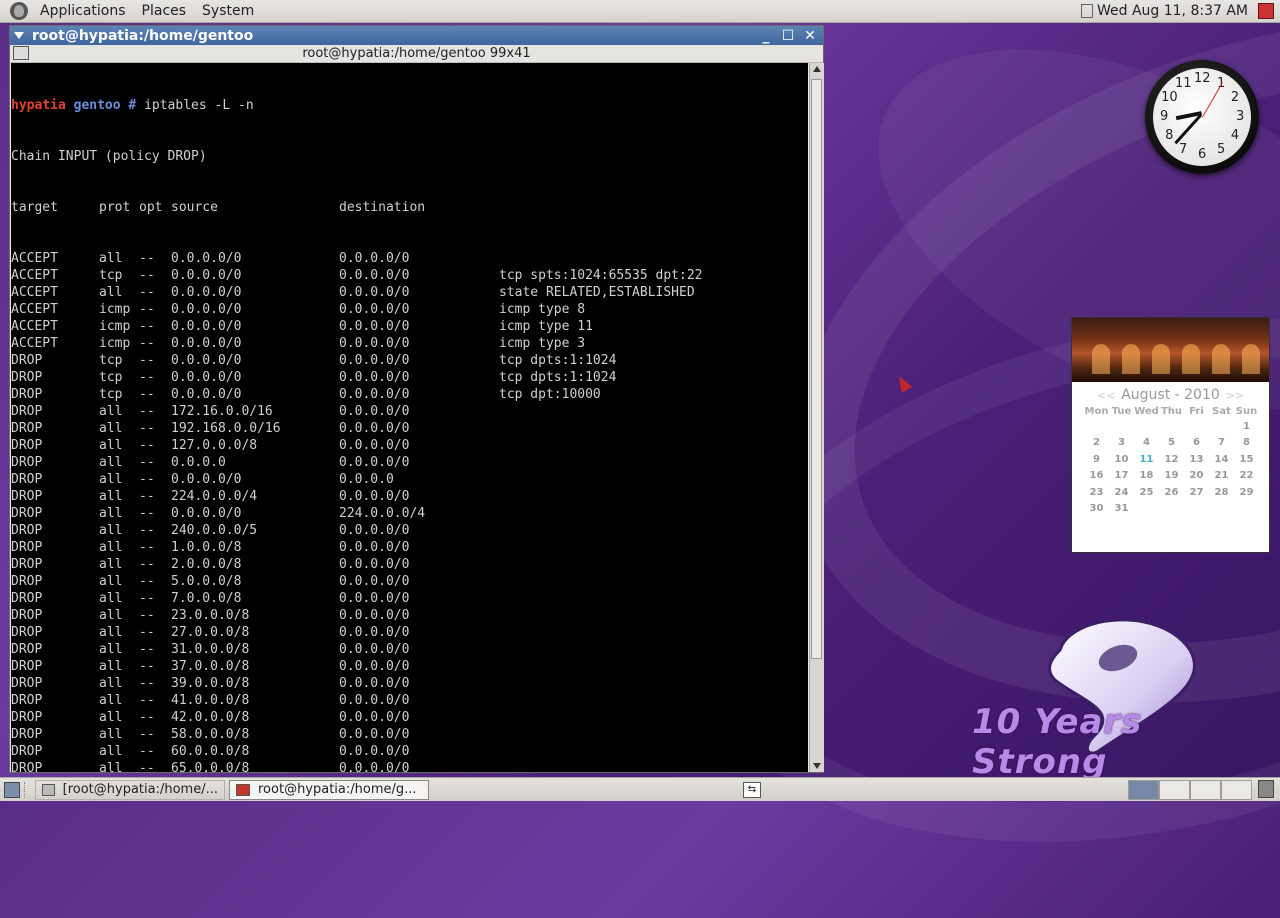  I want to click on rule-row: DROP all -- 41.0.0.0/8 0.0.0.0/0, so click(409, 700).